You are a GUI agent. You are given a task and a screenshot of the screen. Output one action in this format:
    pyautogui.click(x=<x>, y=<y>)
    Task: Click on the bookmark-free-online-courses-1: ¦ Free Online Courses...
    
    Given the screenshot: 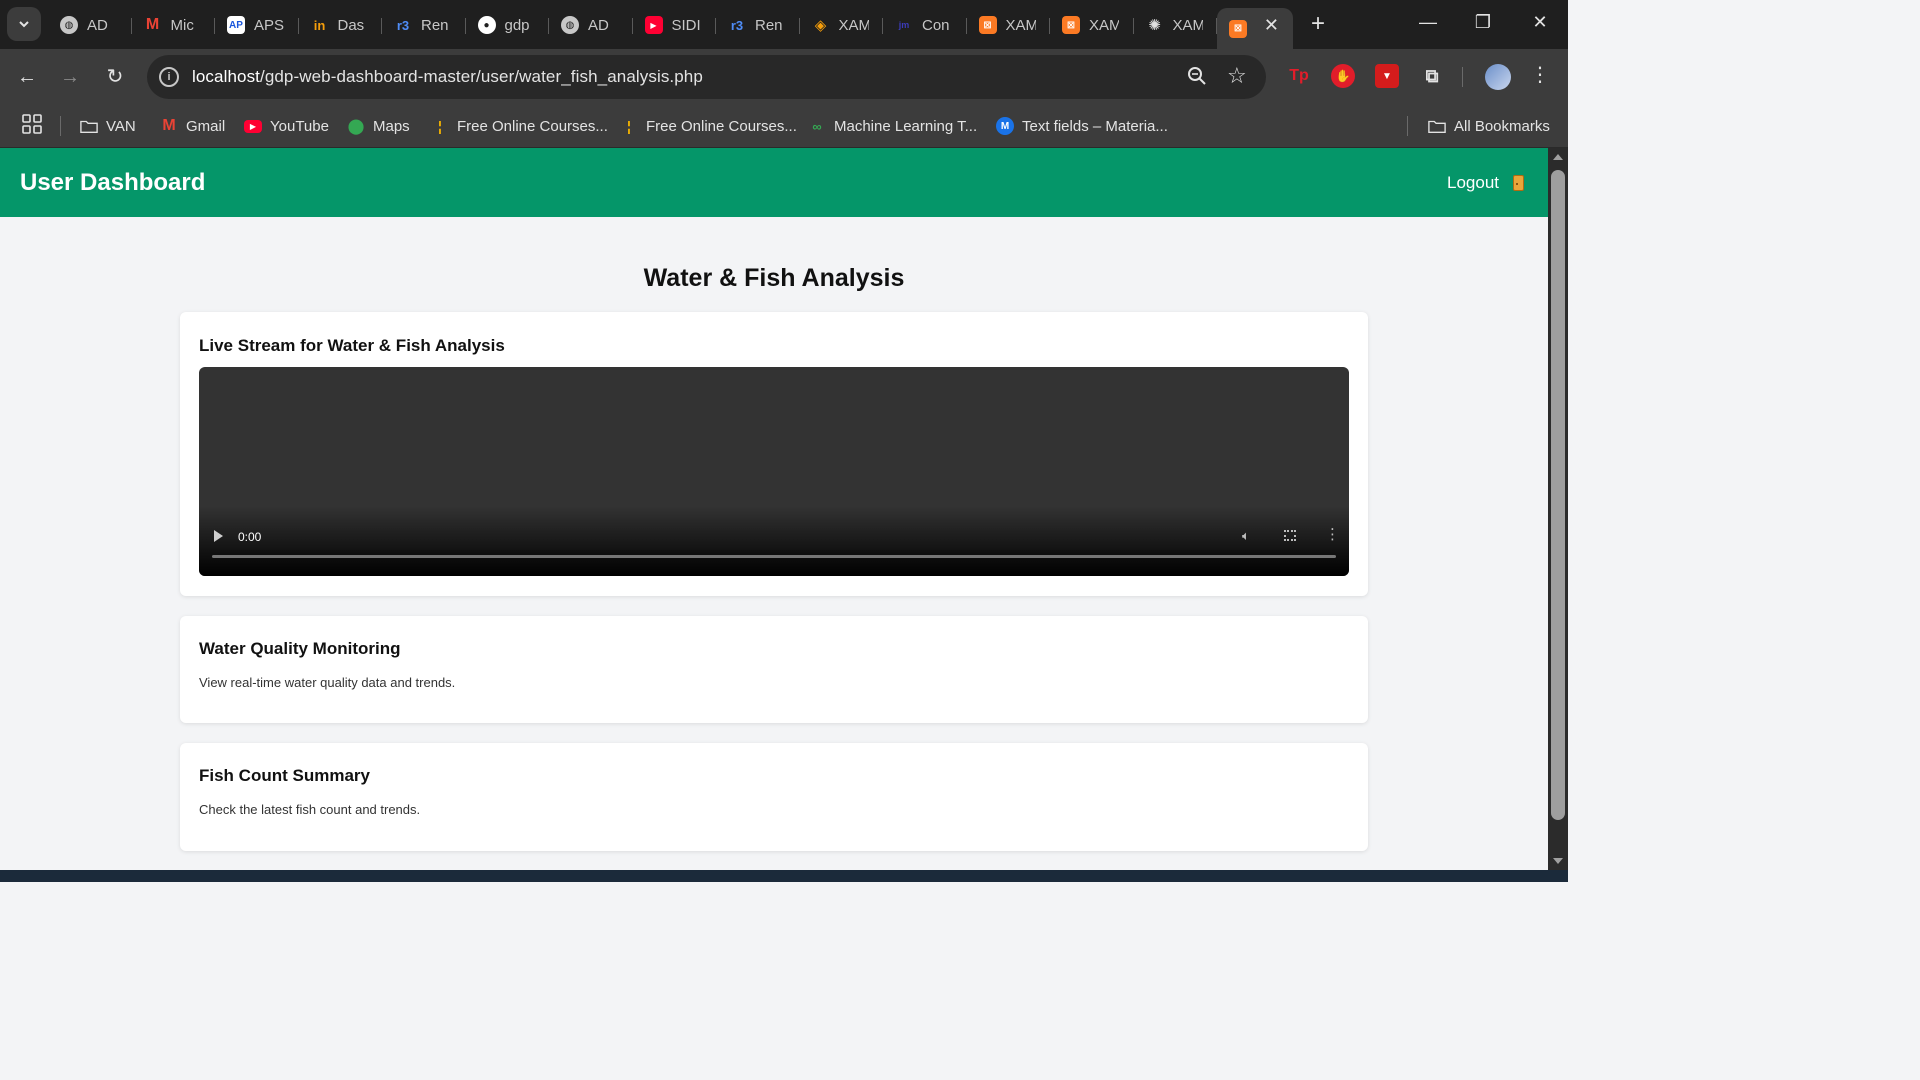 What is the action you would take?
    pyautogui.click(x=519, y=126)
    